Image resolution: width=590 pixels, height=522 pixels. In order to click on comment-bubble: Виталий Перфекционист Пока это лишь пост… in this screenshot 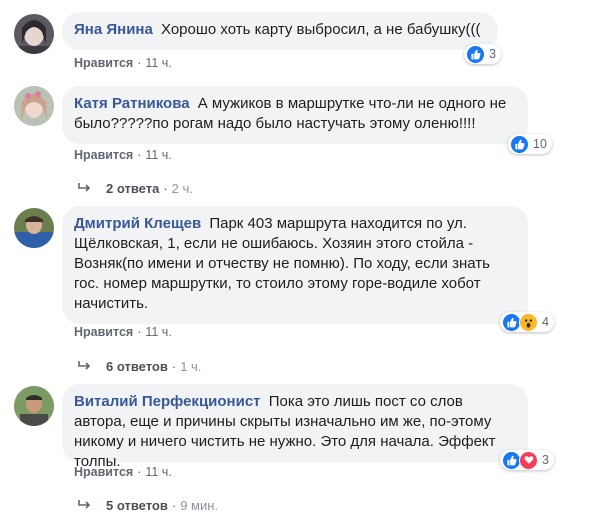, I will do `click(295, 427)`.